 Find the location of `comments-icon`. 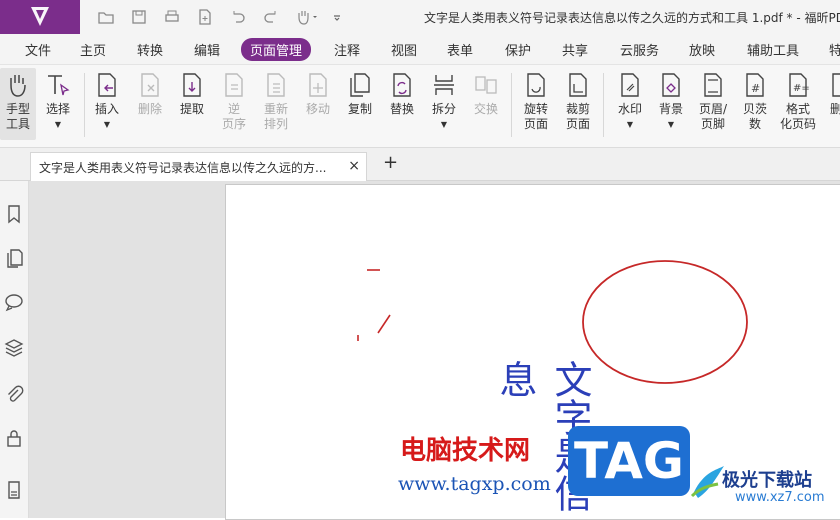

comments-icon is located at coordinates (14, 302).